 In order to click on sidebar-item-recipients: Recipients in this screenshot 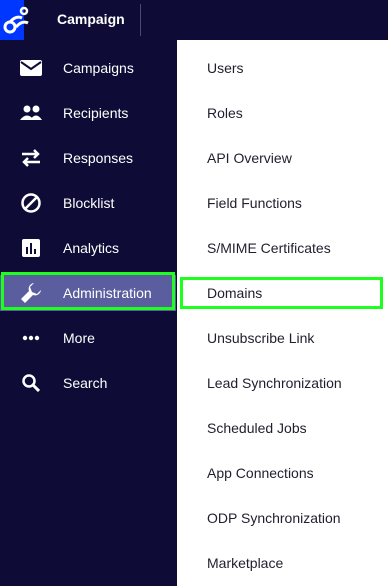, I will do `click(88, 113)`.